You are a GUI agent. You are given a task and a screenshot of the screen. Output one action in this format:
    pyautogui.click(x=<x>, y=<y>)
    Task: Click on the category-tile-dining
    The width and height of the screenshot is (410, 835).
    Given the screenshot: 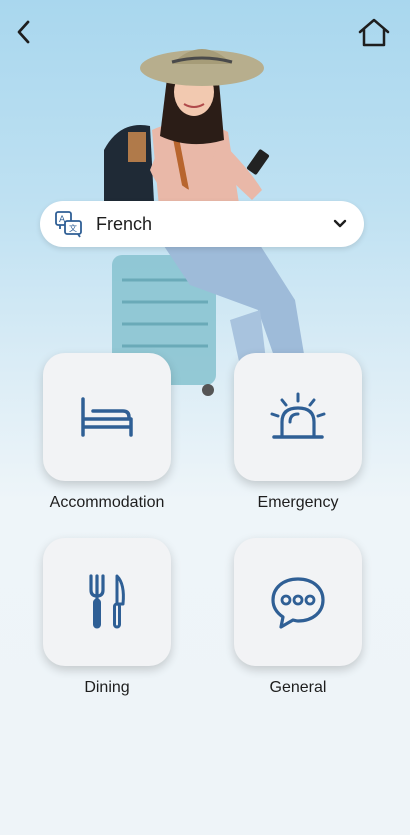 What is the action you would take?
    pyautogui.click(x=107, y=602)
    